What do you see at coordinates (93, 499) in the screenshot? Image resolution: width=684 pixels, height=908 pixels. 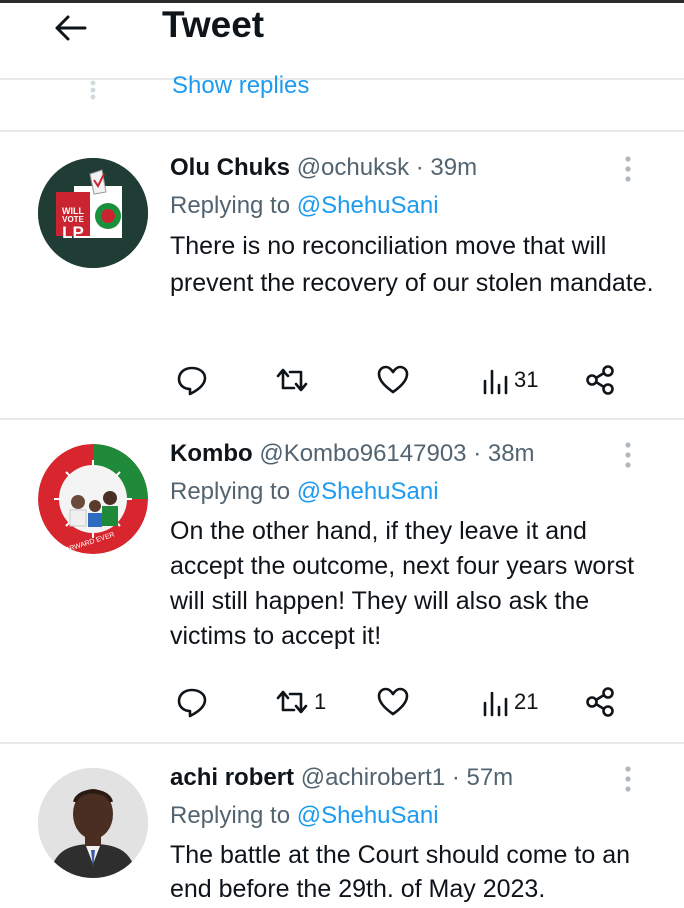 I see `avatar: FORWARD EVER` at bounding box center [93, 499].